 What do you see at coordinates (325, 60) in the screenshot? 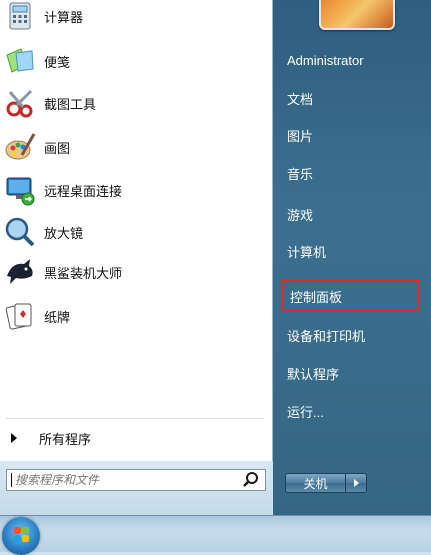
I see `menu-item-label: Administrator` at bounding box center [325, 60].